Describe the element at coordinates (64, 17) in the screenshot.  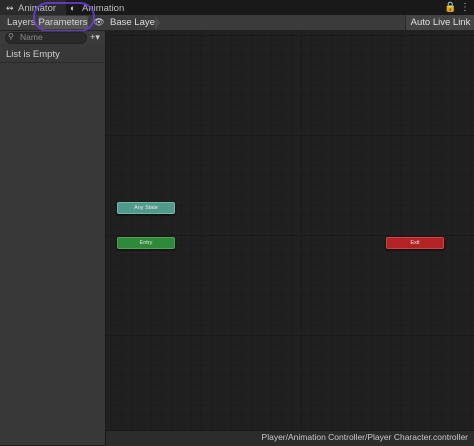
I see `highlight-annotation` at that location.